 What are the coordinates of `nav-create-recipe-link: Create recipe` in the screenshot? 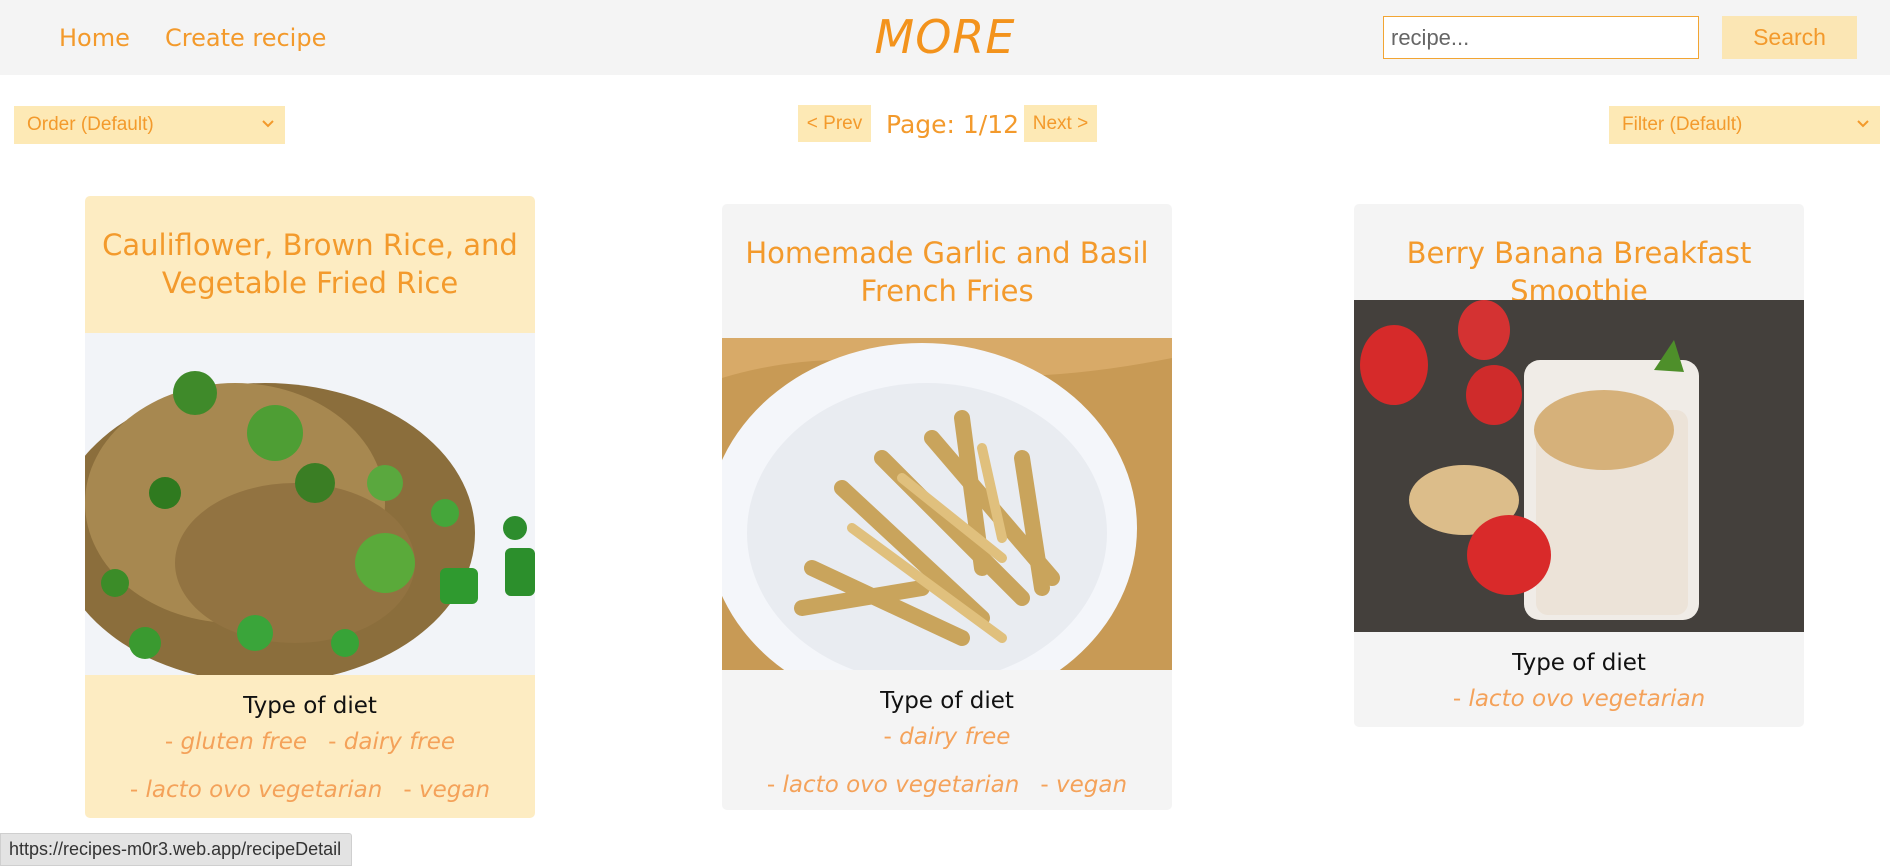 It's located at (245, 38).